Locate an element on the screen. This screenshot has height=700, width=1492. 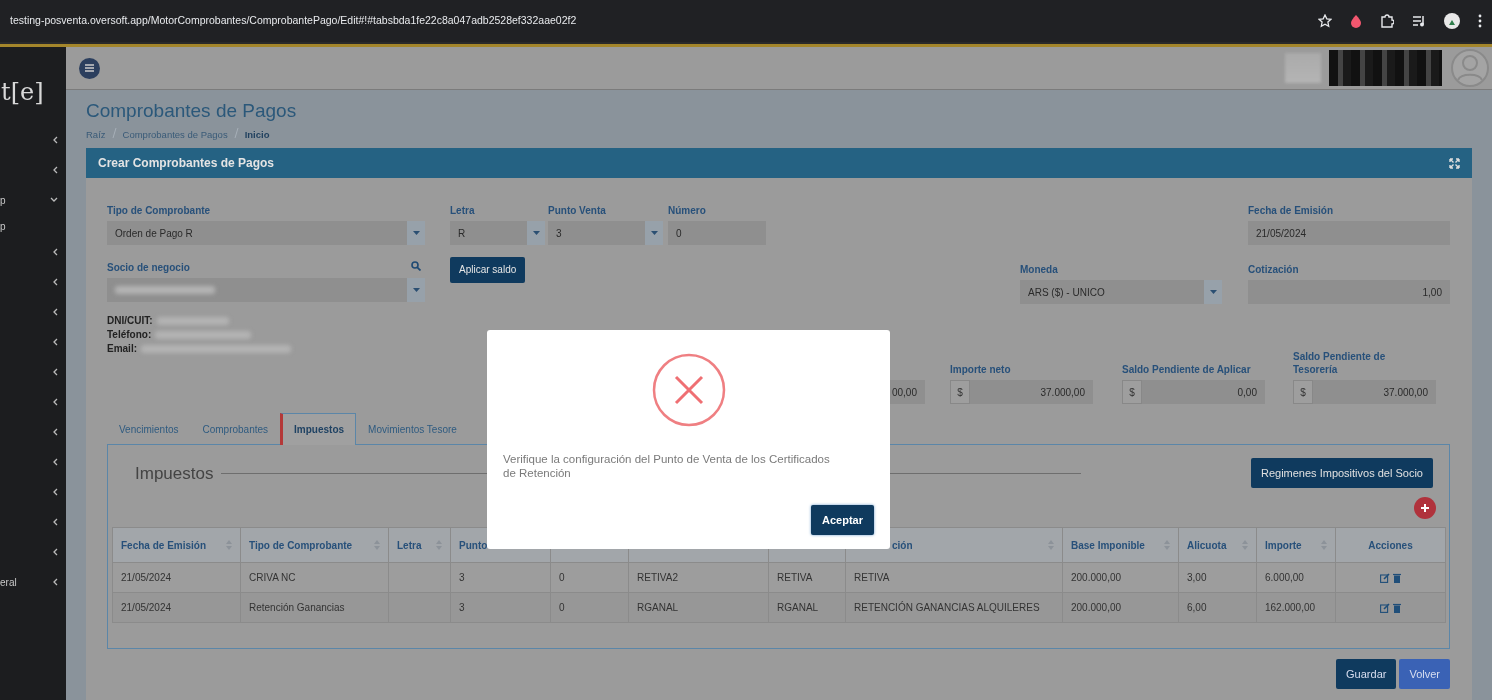
tab: Impuestos is located at coordinates (318, 429).